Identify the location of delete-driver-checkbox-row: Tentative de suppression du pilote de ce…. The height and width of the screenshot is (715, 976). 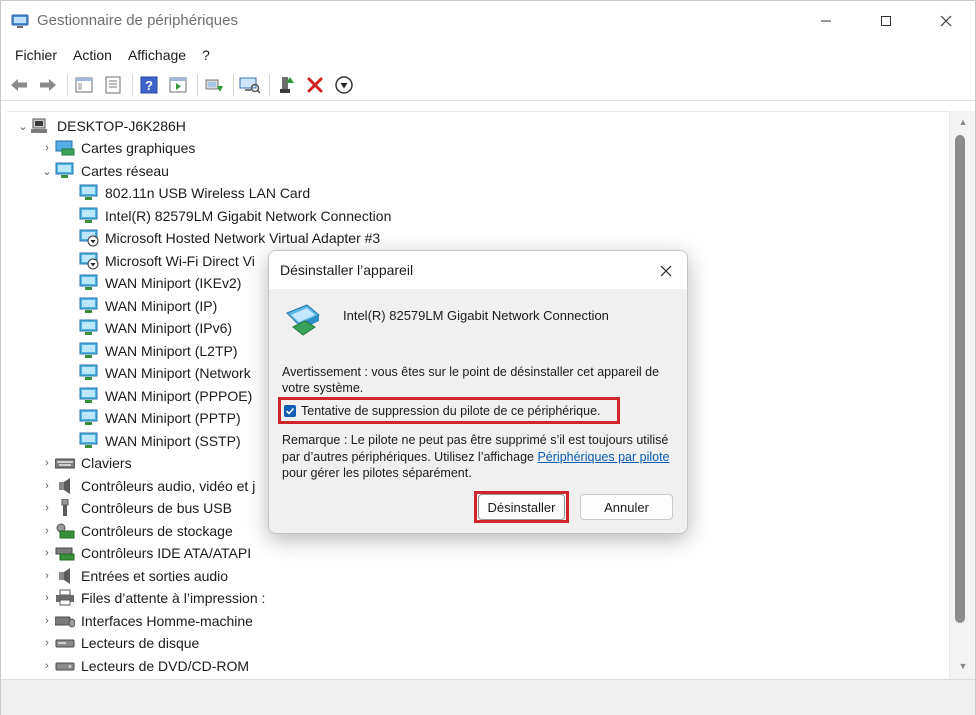
(449, 410).